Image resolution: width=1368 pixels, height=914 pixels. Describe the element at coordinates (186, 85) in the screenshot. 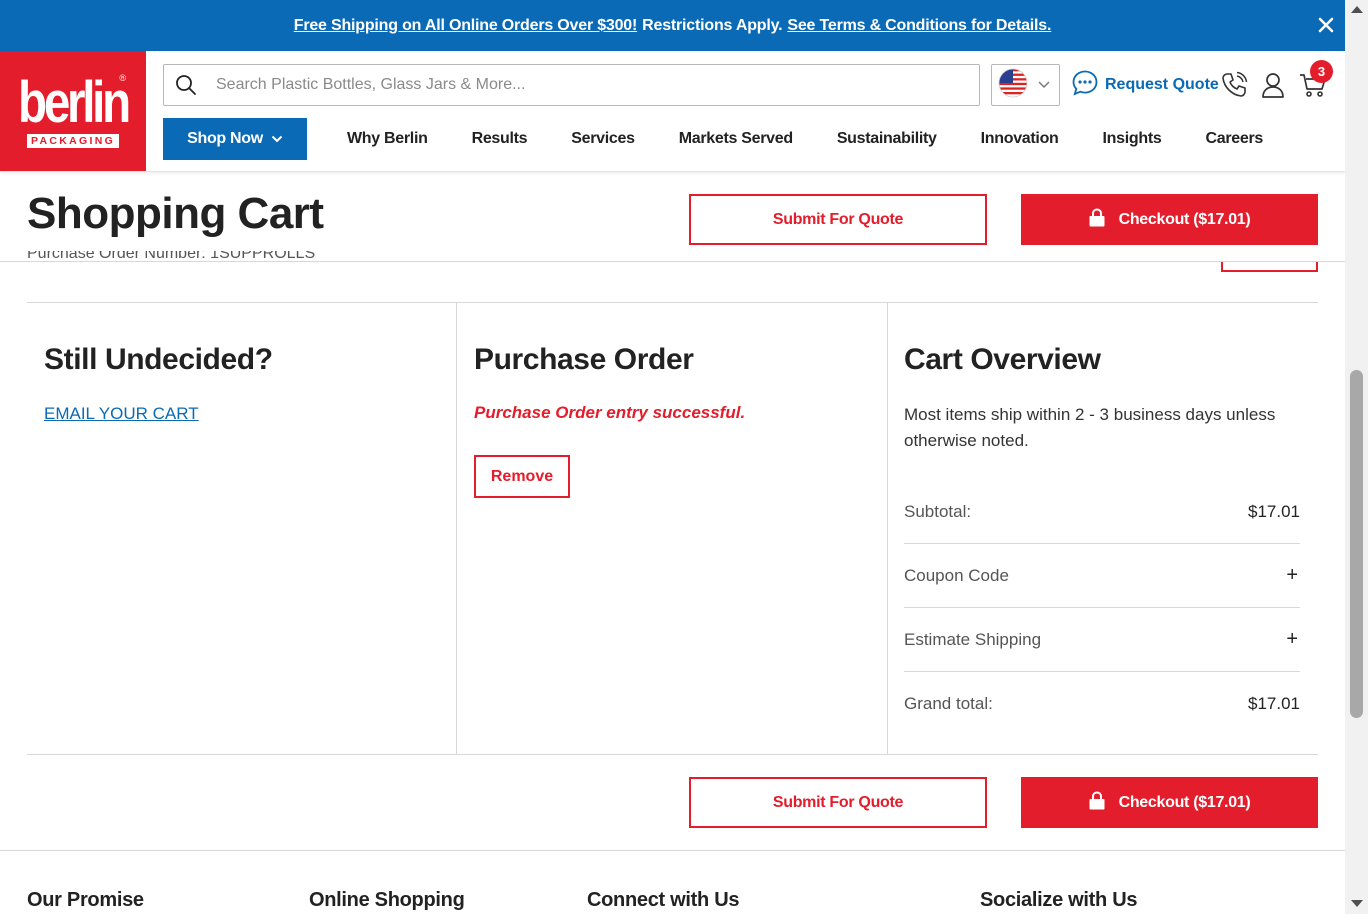

I see `search-icon` at that location.